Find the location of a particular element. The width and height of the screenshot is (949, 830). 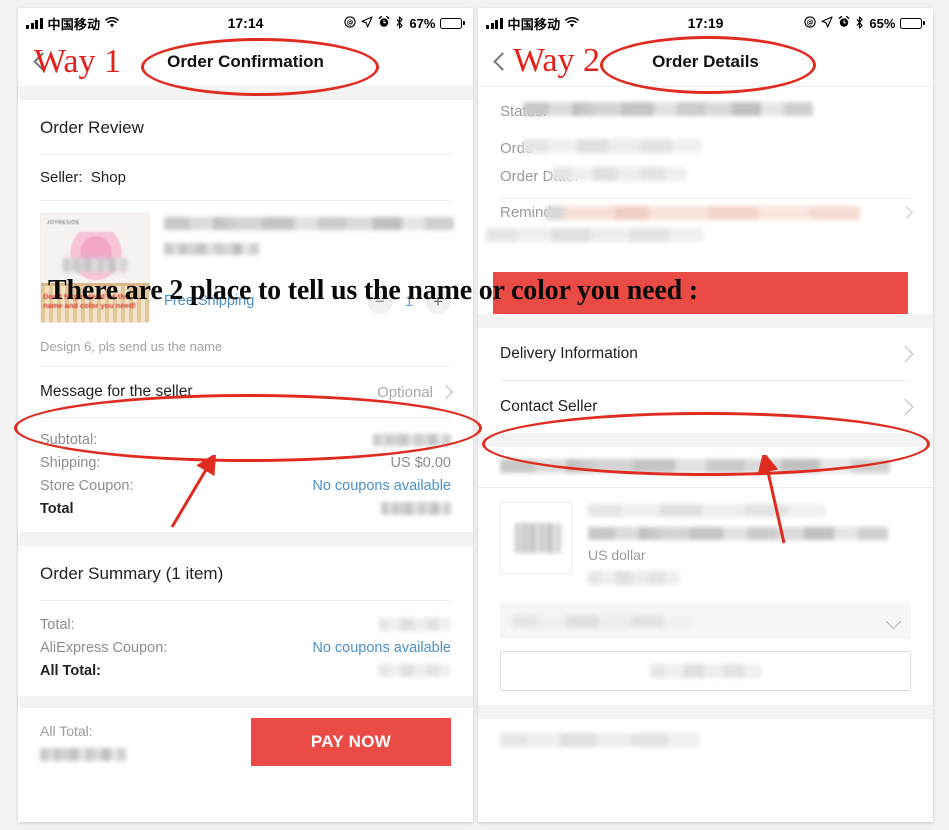

redacted-store-name is located at coordinates (695, 465).